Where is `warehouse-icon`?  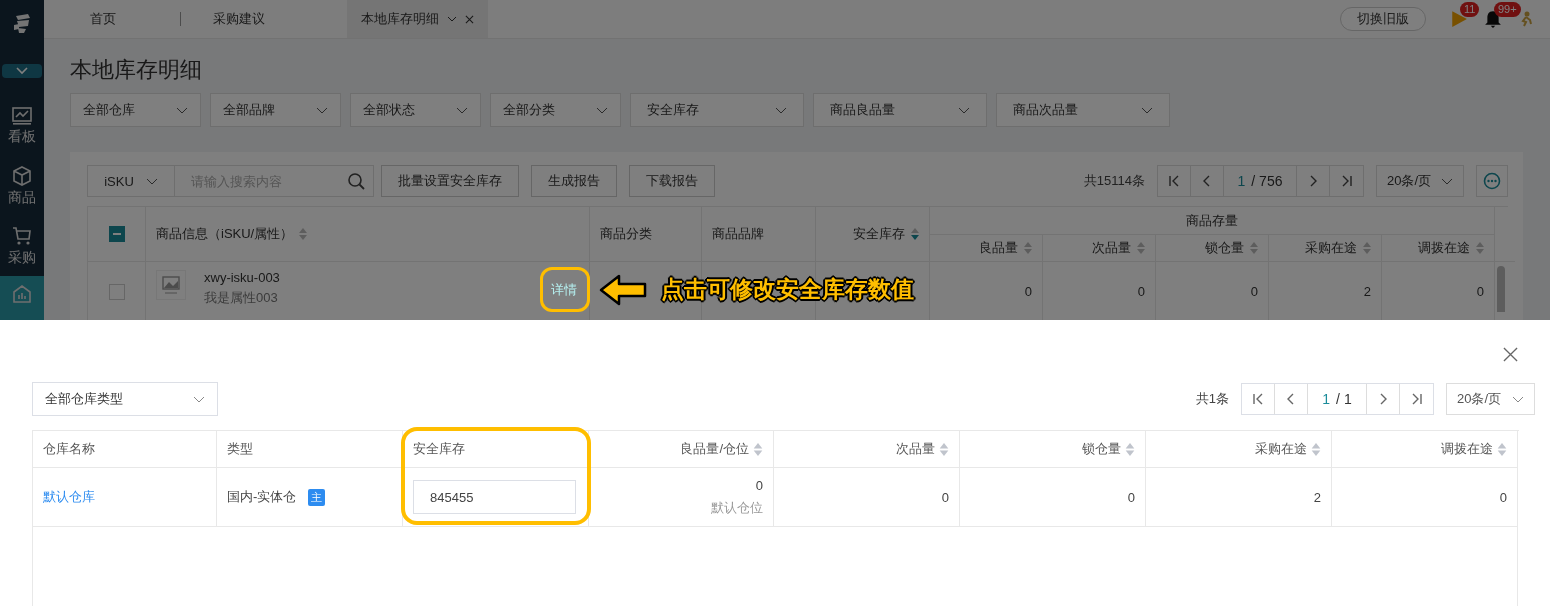
warehouse-icon is located at coordinates (22, 294).